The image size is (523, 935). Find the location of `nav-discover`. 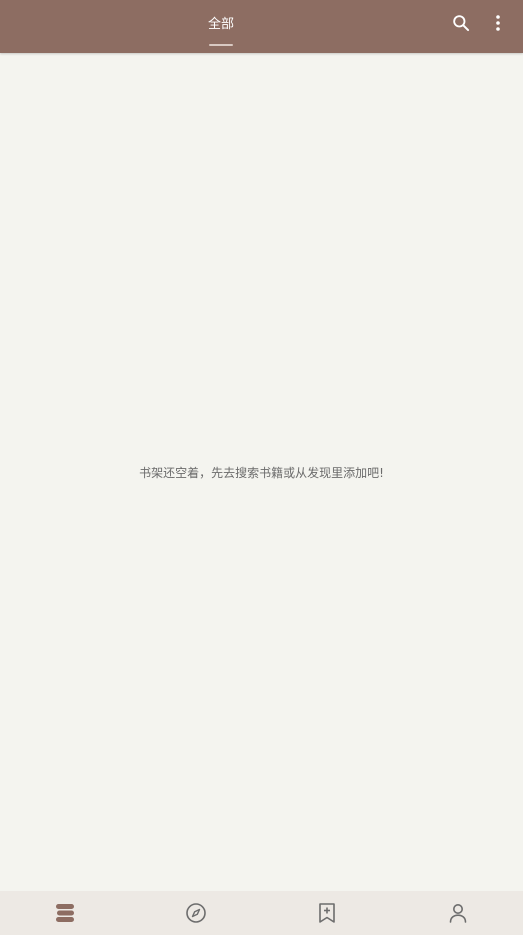

nav-discover is located at coordinates (196, 913).